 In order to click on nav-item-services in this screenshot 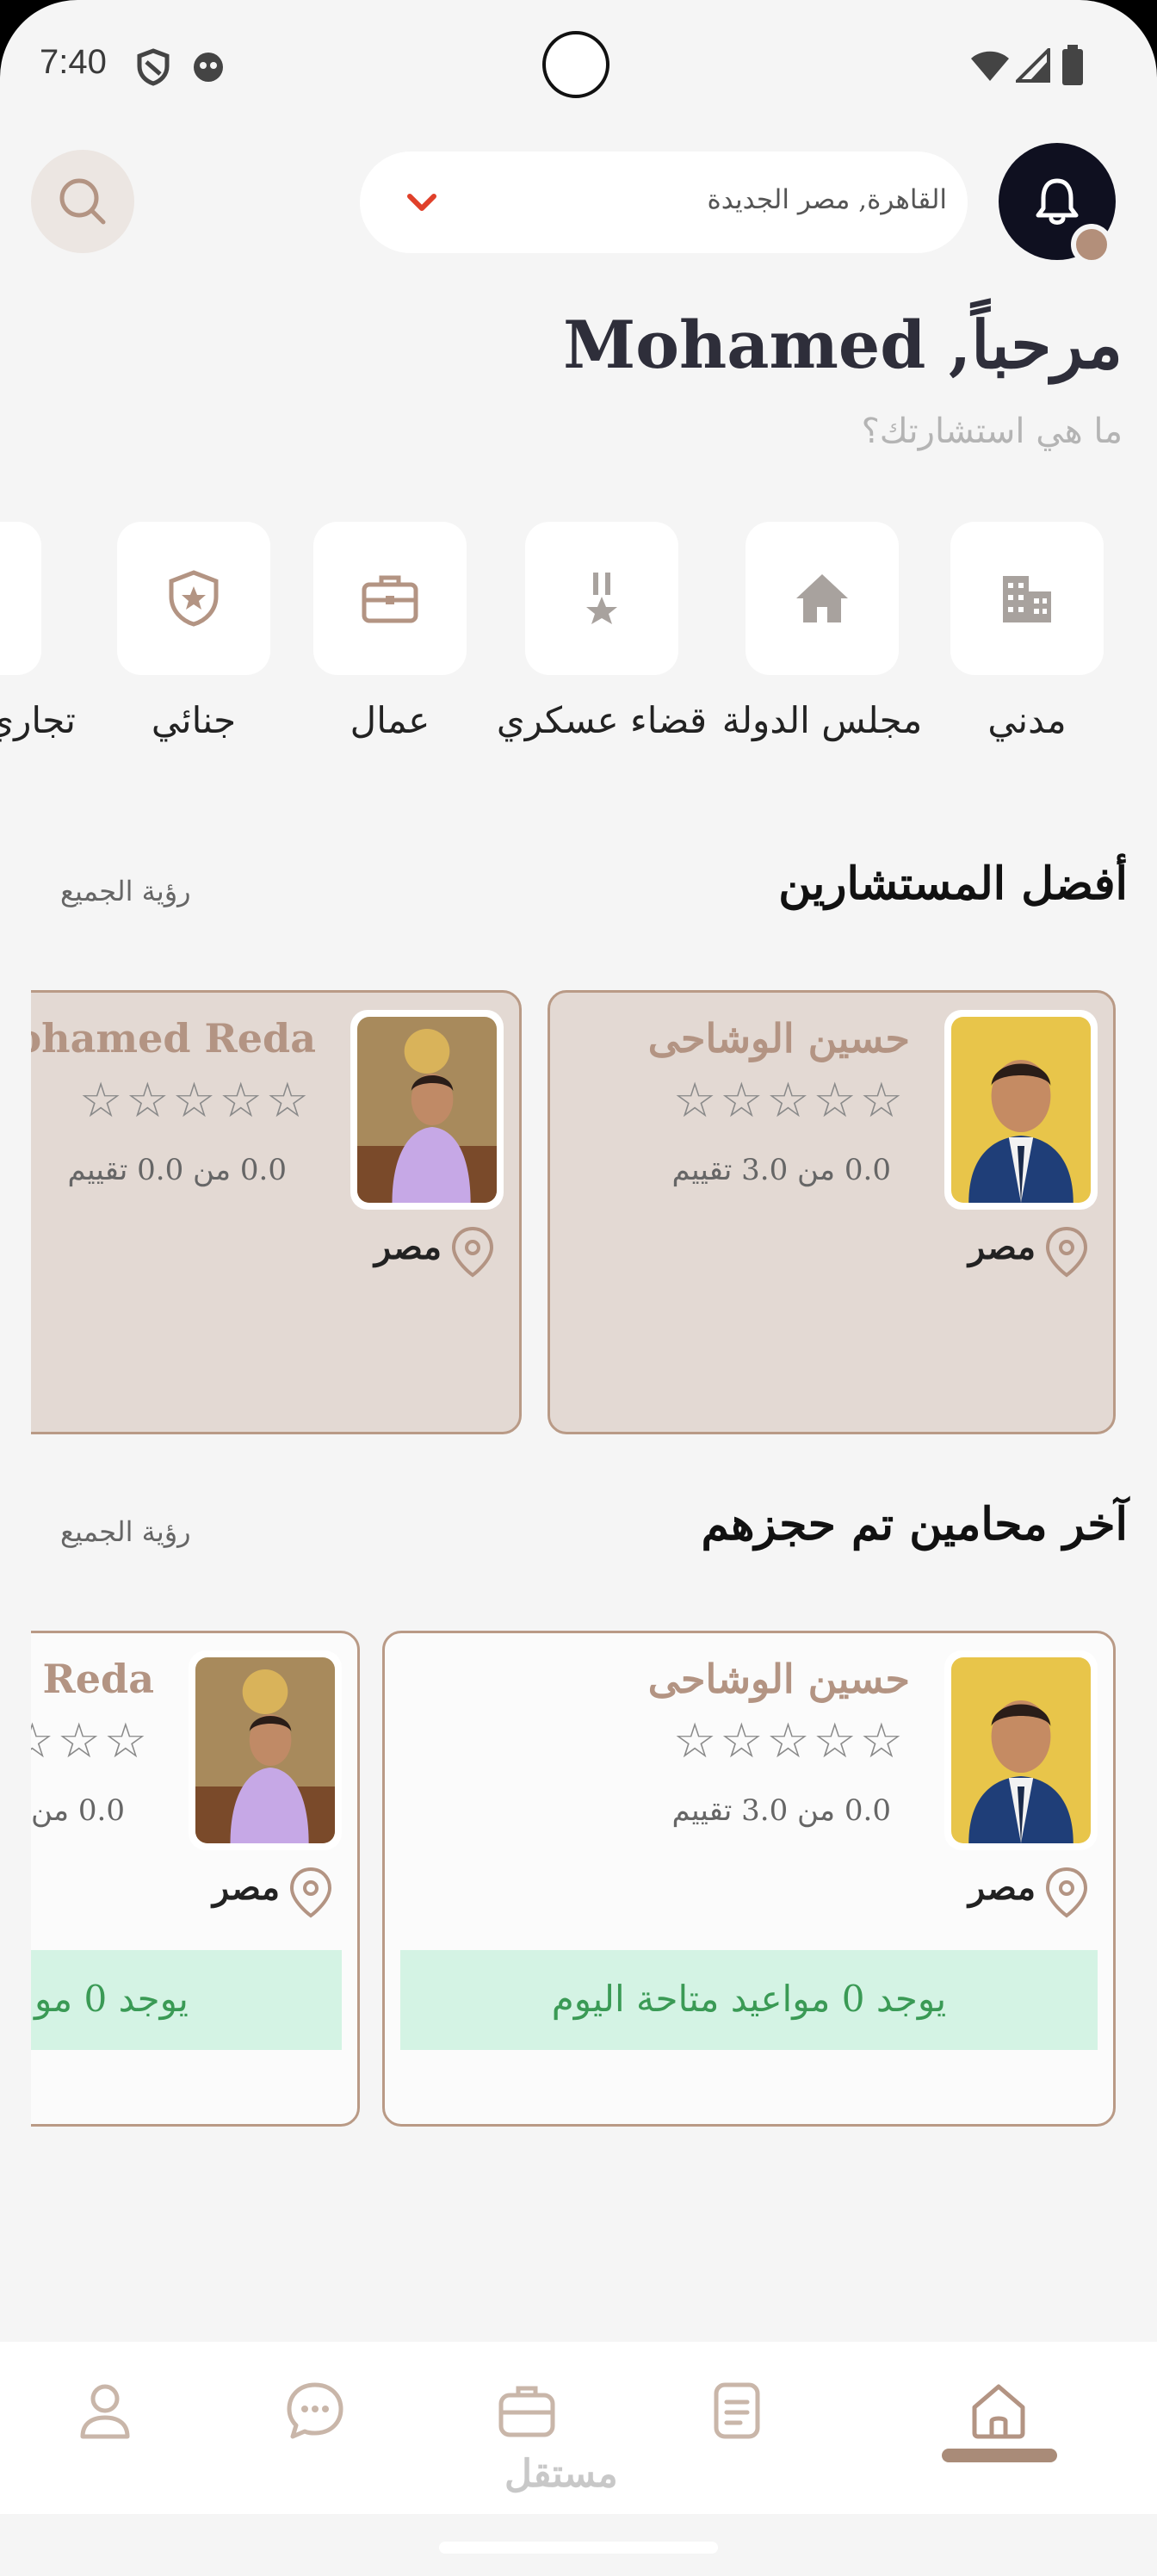, I will do `click(526, 2410)`.